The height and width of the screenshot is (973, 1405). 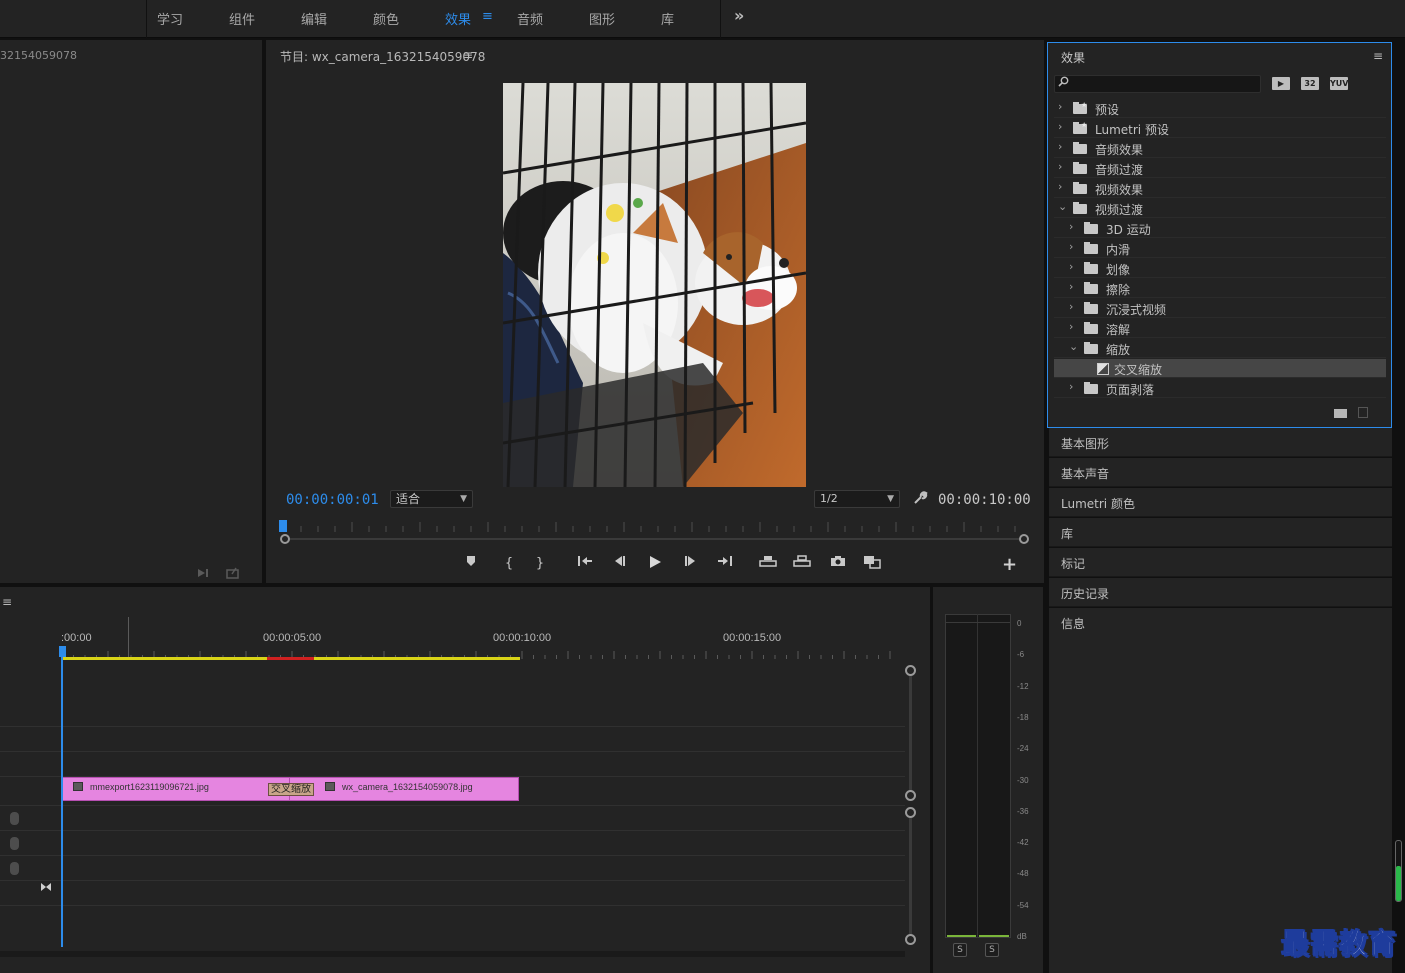 I want to click on timeline-clip: wx_camera_1632154059078.jpg, so click(x=404, y=789).